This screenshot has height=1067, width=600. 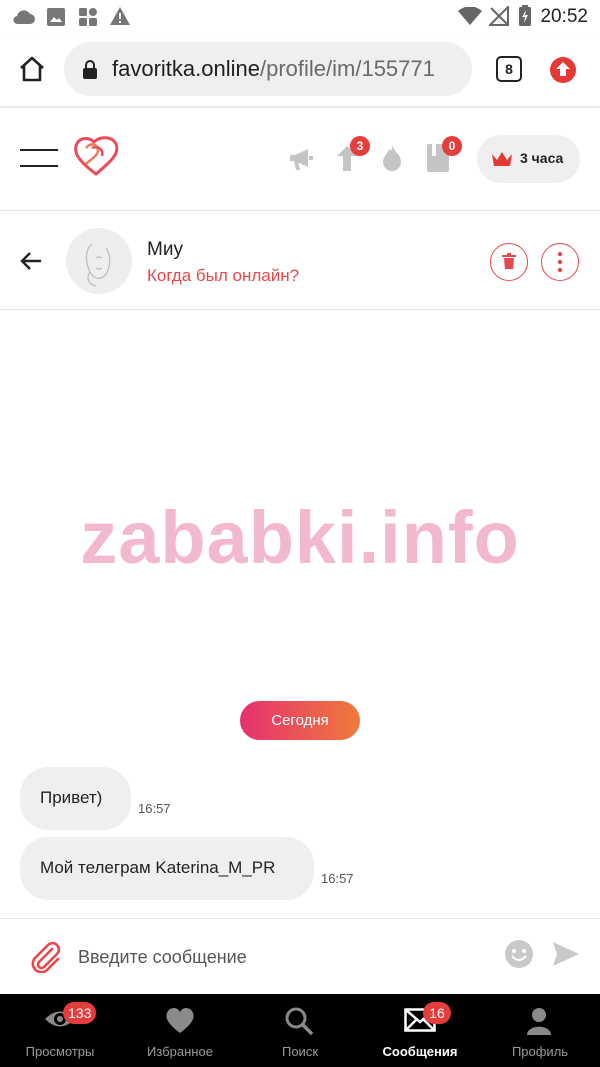 What do you see at coordinates (300, 1051) in the screenshot?
I see `nav-label: Поиск` at bounding box center [300, 1051].